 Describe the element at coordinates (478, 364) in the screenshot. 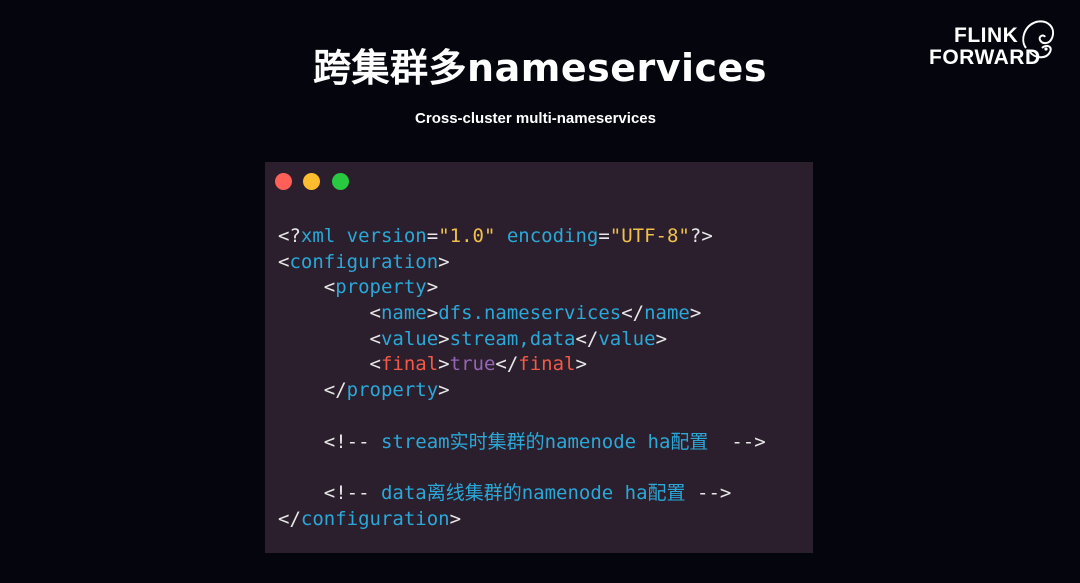

I see `code-line: <final>true</final>` at that location.